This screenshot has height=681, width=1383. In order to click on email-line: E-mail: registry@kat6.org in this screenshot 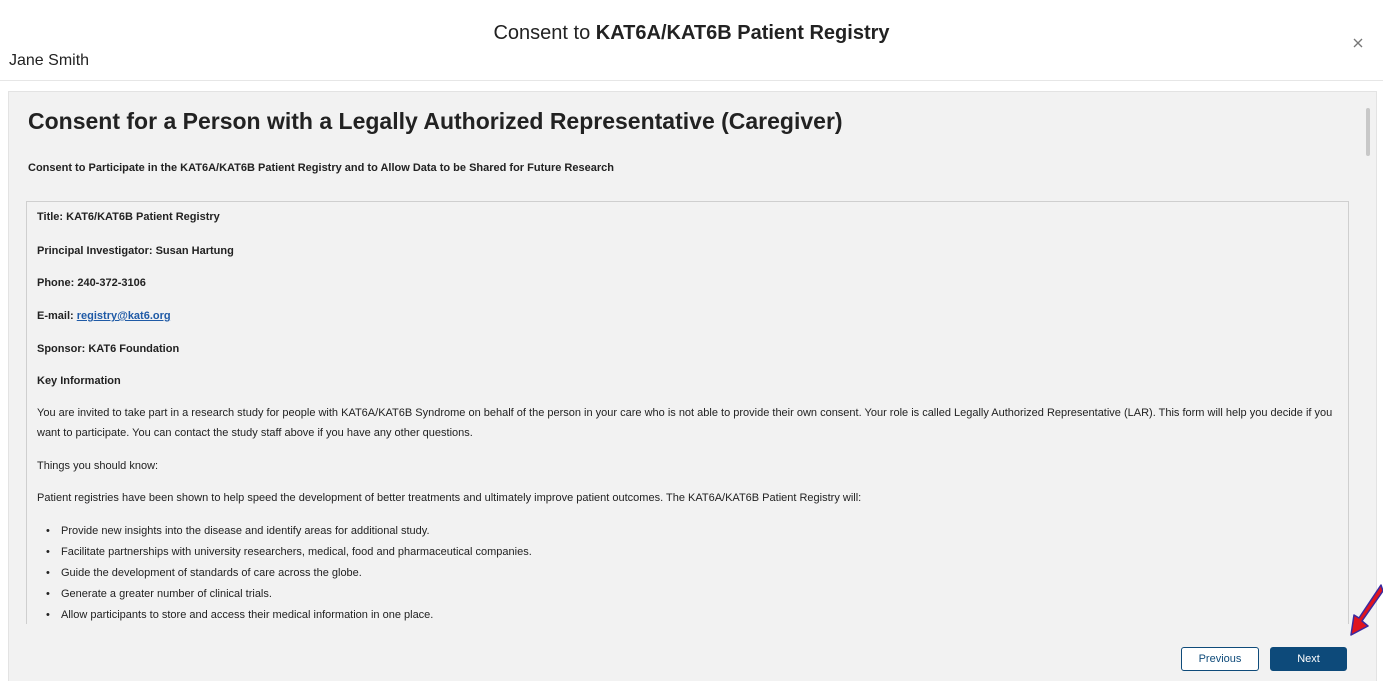, I will do `click(104, 316)`.